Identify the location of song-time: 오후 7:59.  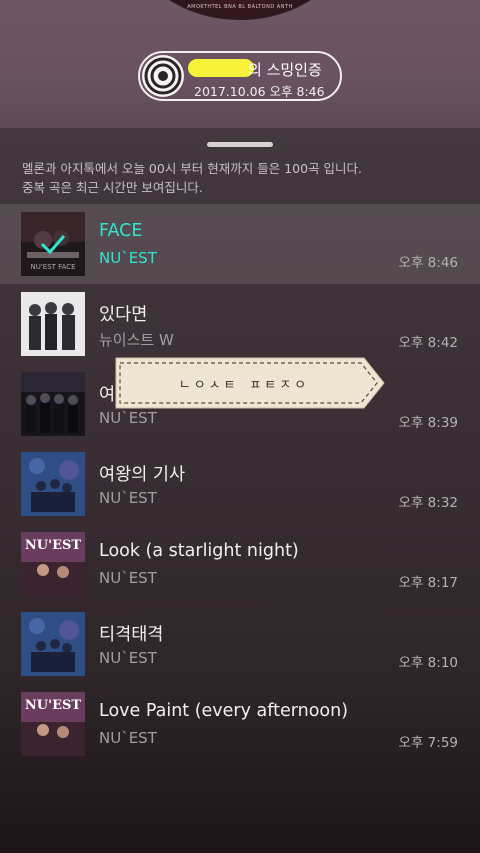
(428, 743).